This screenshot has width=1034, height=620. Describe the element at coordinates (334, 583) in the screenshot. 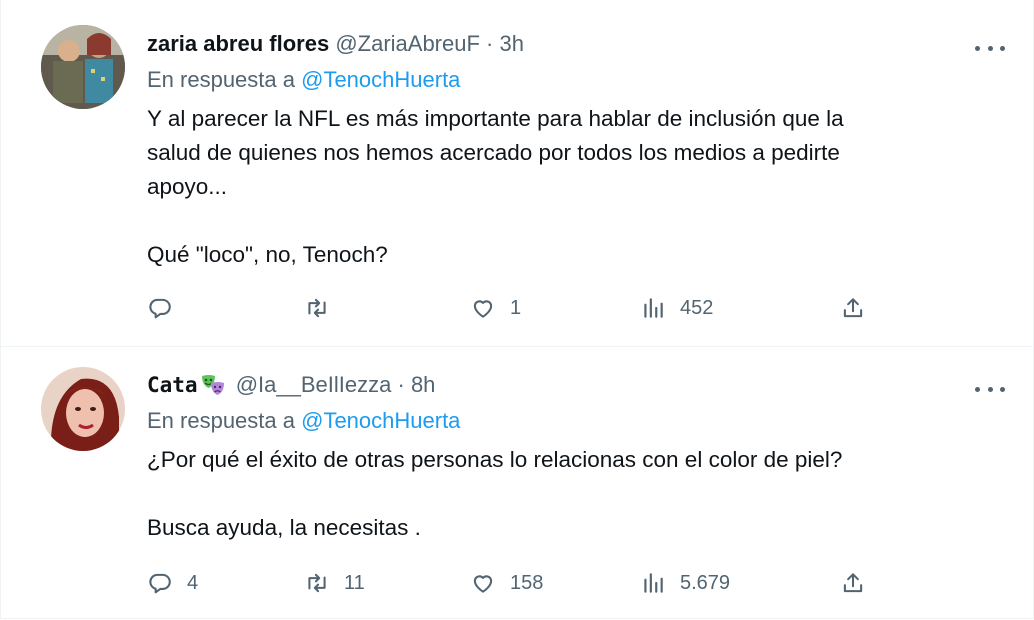

I see `retweet-button: 11` at that location.